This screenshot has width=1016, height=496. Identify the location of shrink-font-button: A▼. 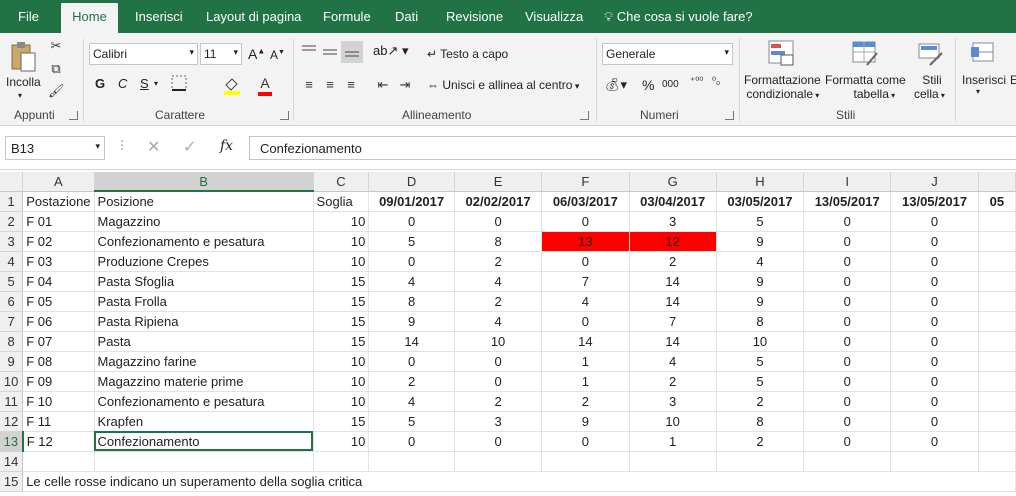
(277, 55).